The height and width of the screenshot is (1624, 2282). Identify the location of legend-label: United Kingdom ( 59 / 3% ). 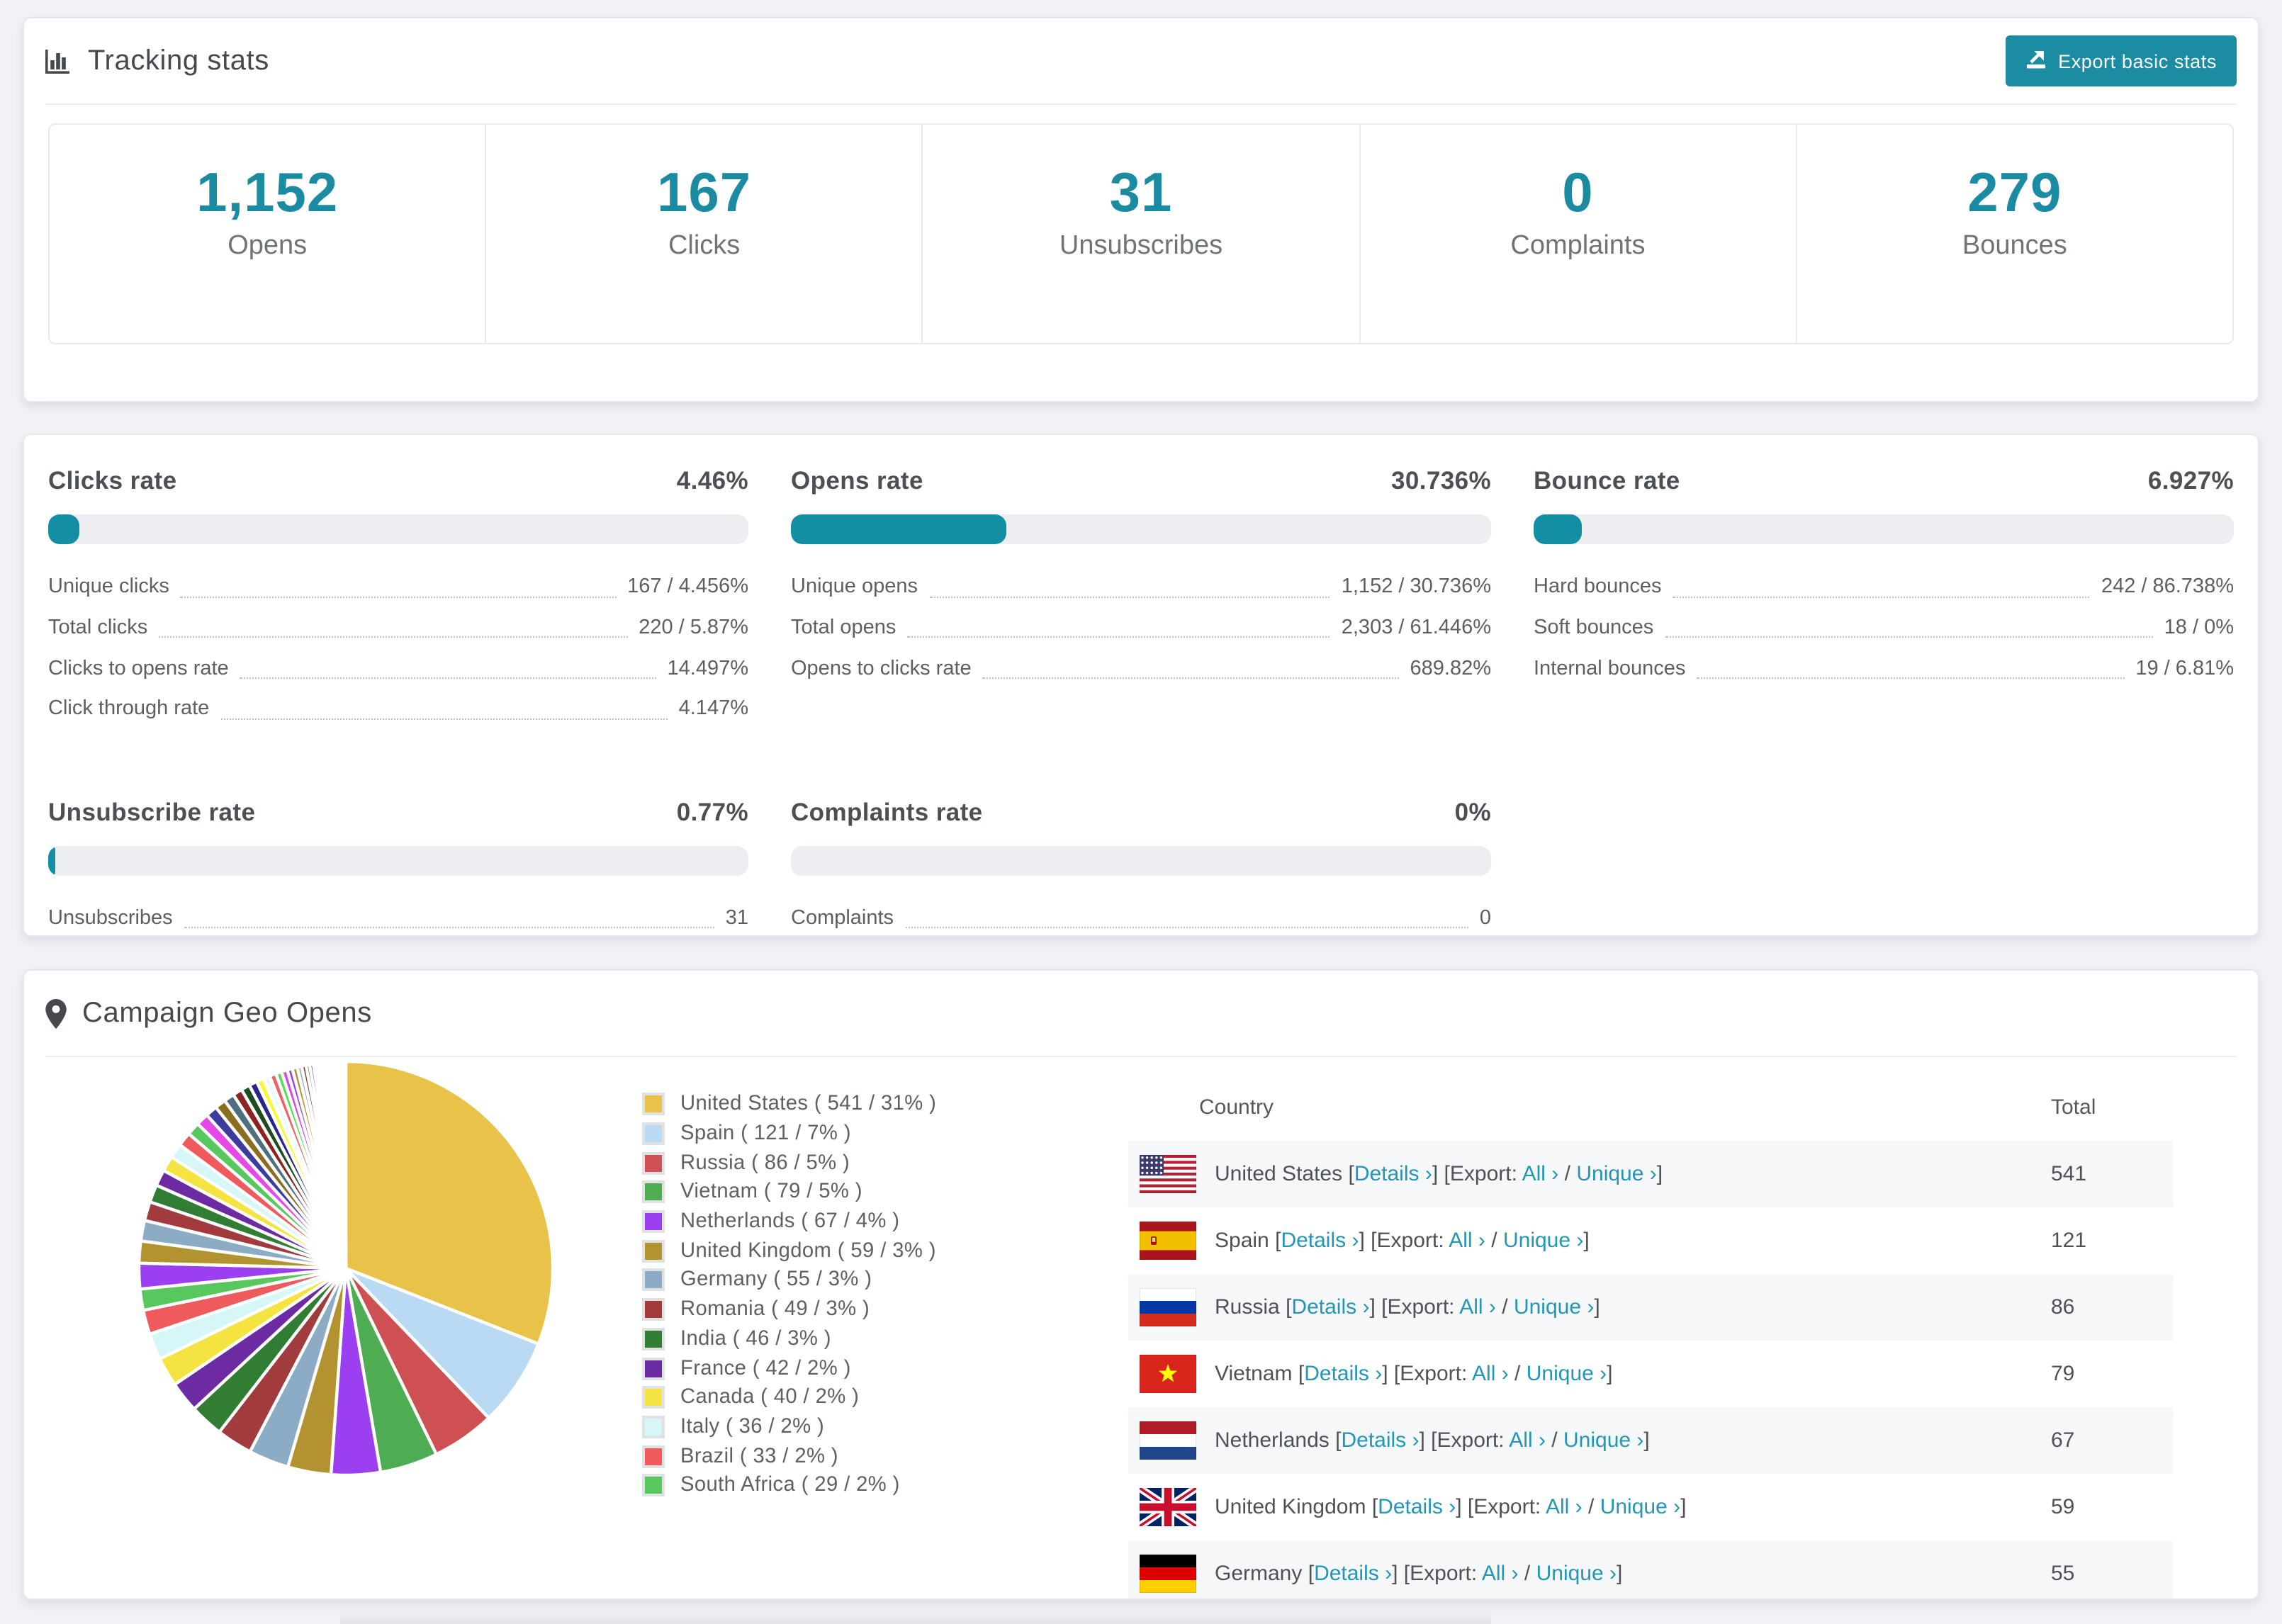
(808, 1251).